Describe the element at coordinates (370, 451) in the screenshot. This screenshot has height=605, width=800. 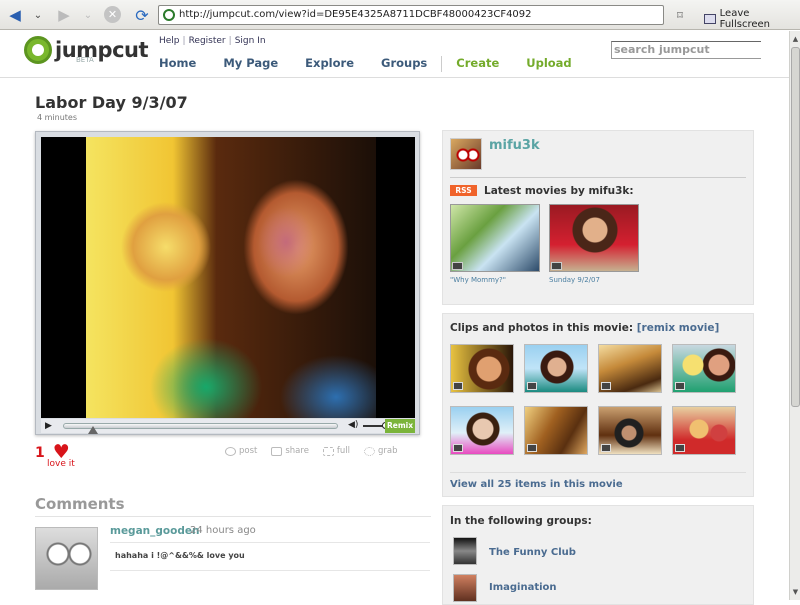
I see `grab-icon` at that location.